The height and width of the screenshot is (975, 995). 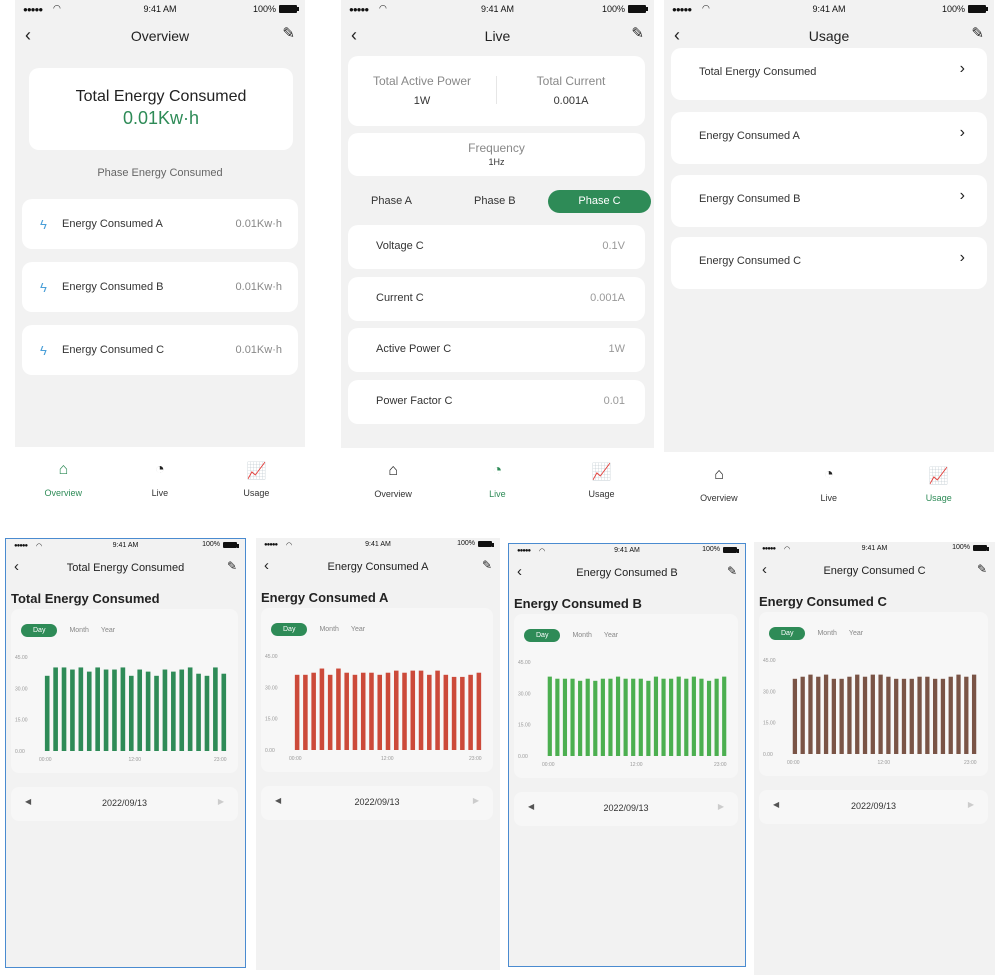 I want to click on usage-item-a: Energy Consumed A ›, so click(x=829, y=138).